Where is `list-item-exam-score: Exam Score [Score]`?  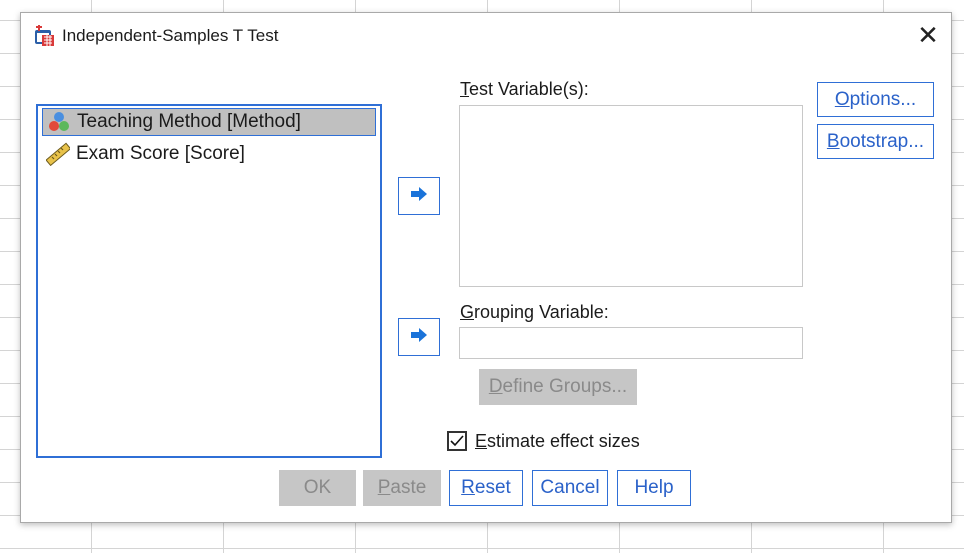 list-item-exam-score: Exam Score [Score] is located at coordinates (209, 154).